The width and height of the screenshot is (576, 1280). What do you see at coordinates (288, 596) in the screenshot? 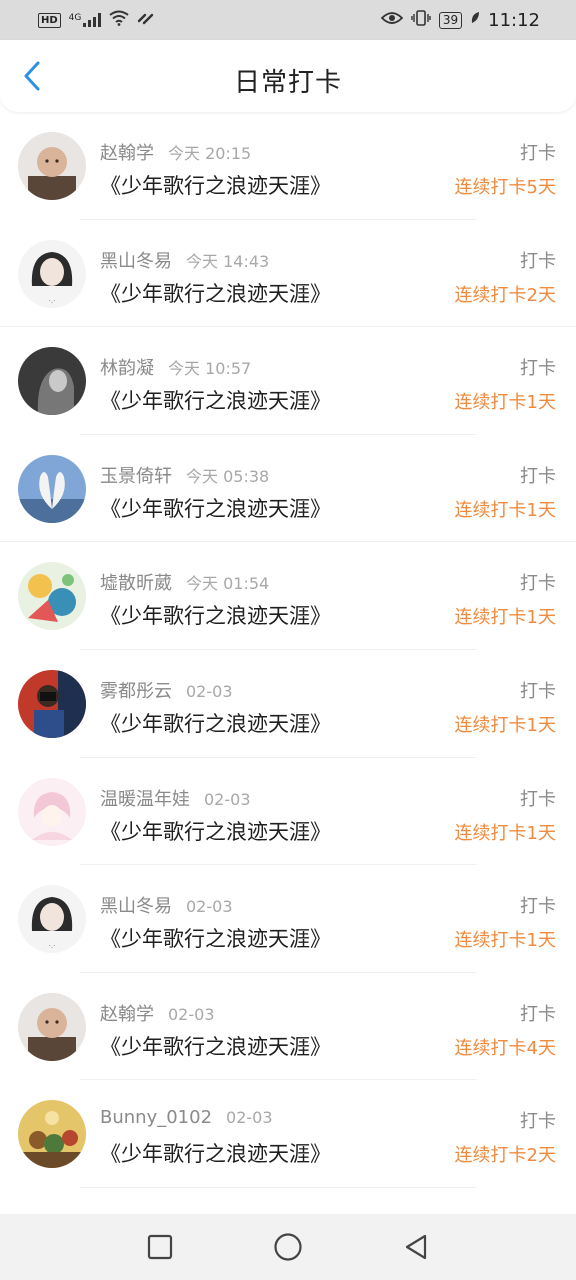
I see `list-item: 墟散昕葳 今天 01:54 《少年歌行之浪迹天涯》 打卡 连续打卡1天` at bounding box center [288, 596].